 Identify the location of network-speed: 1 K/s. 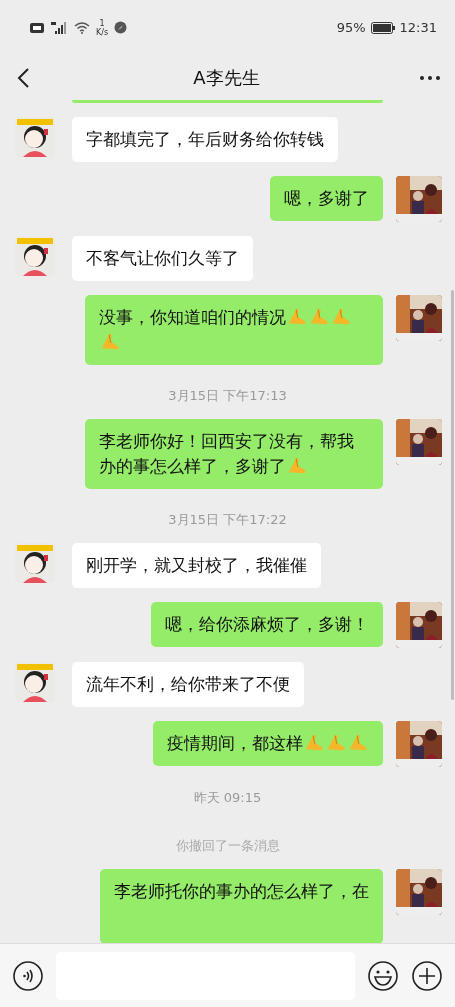
(102, 27).